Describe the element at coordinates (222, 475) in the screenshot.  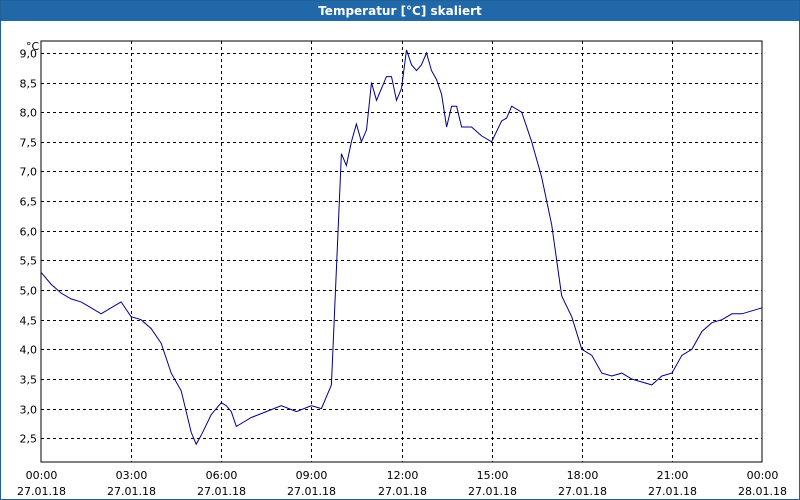
I see `x-tick-time: 06:00` at that location.